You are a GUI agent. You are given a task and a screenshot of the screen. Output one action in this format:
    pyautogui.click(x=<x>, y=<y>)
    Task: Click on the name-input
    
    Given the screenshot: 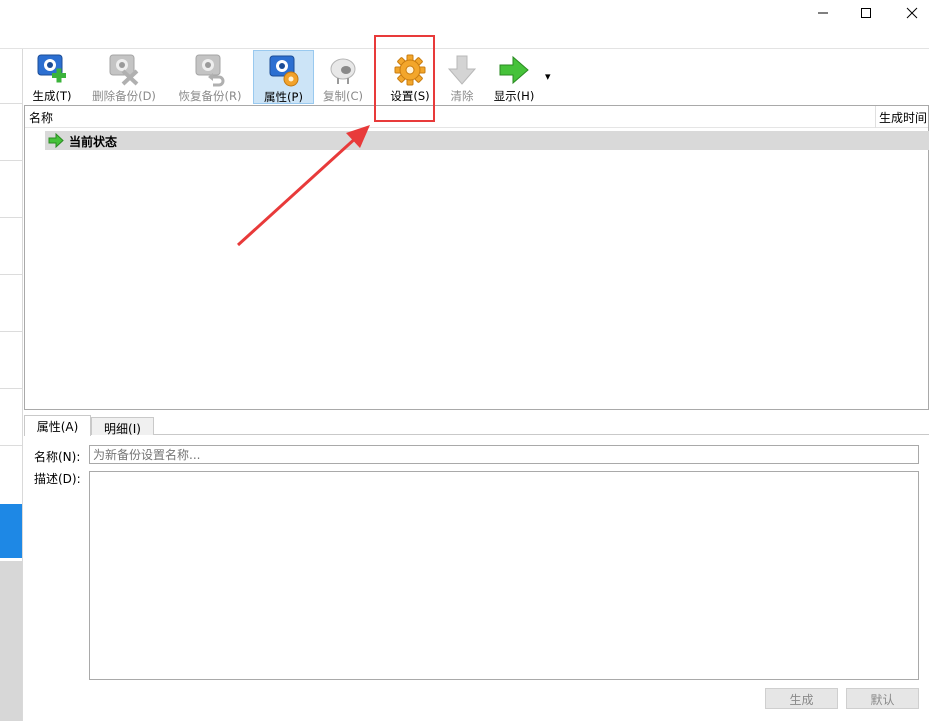 What is the action you would take?
    pyautogui.click(x=504, y=454)
    